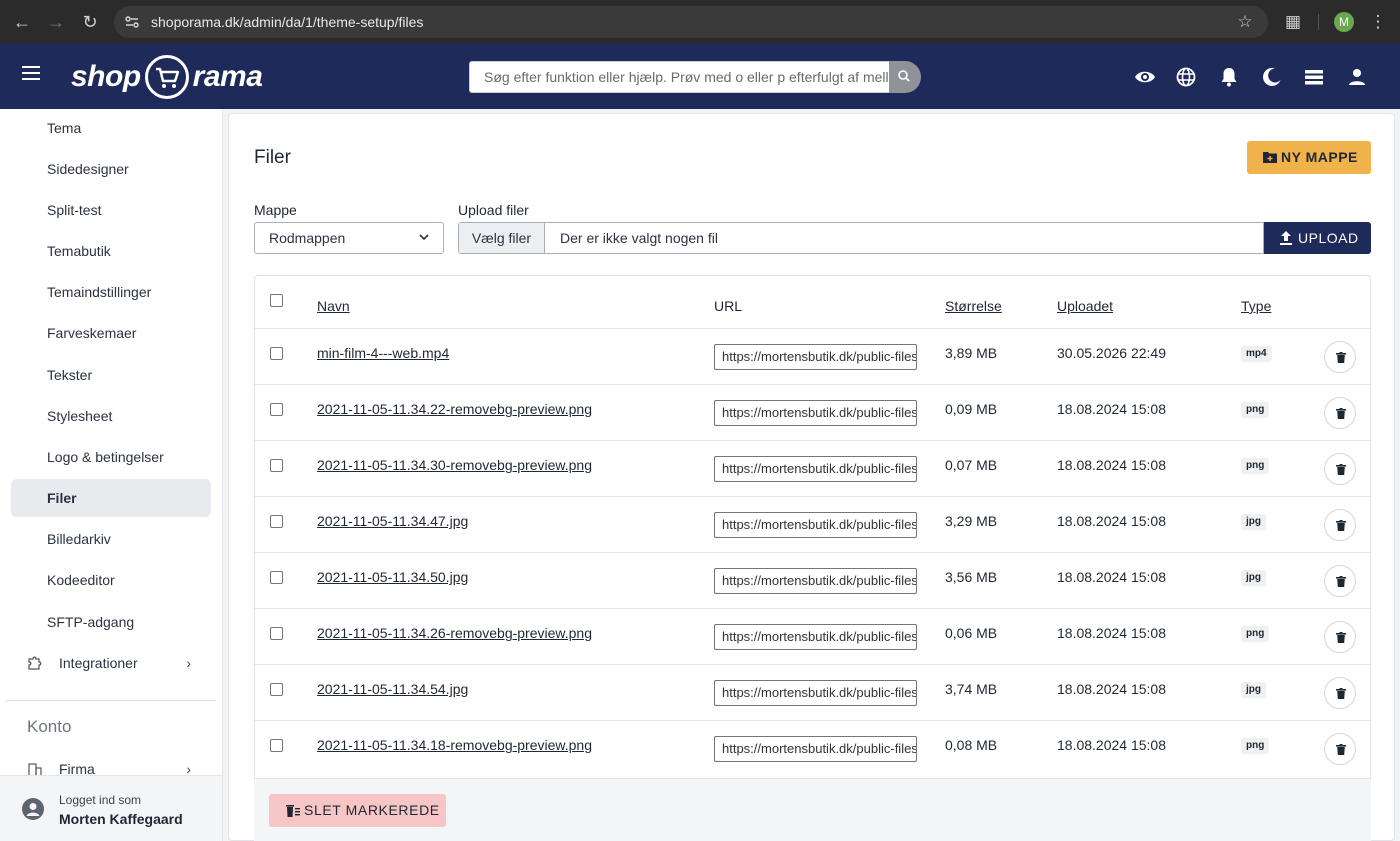 The height and width of the screenshot is (841, 1400). I want to click on sidebar-item-split-test: Split-test, so click(111, 210).